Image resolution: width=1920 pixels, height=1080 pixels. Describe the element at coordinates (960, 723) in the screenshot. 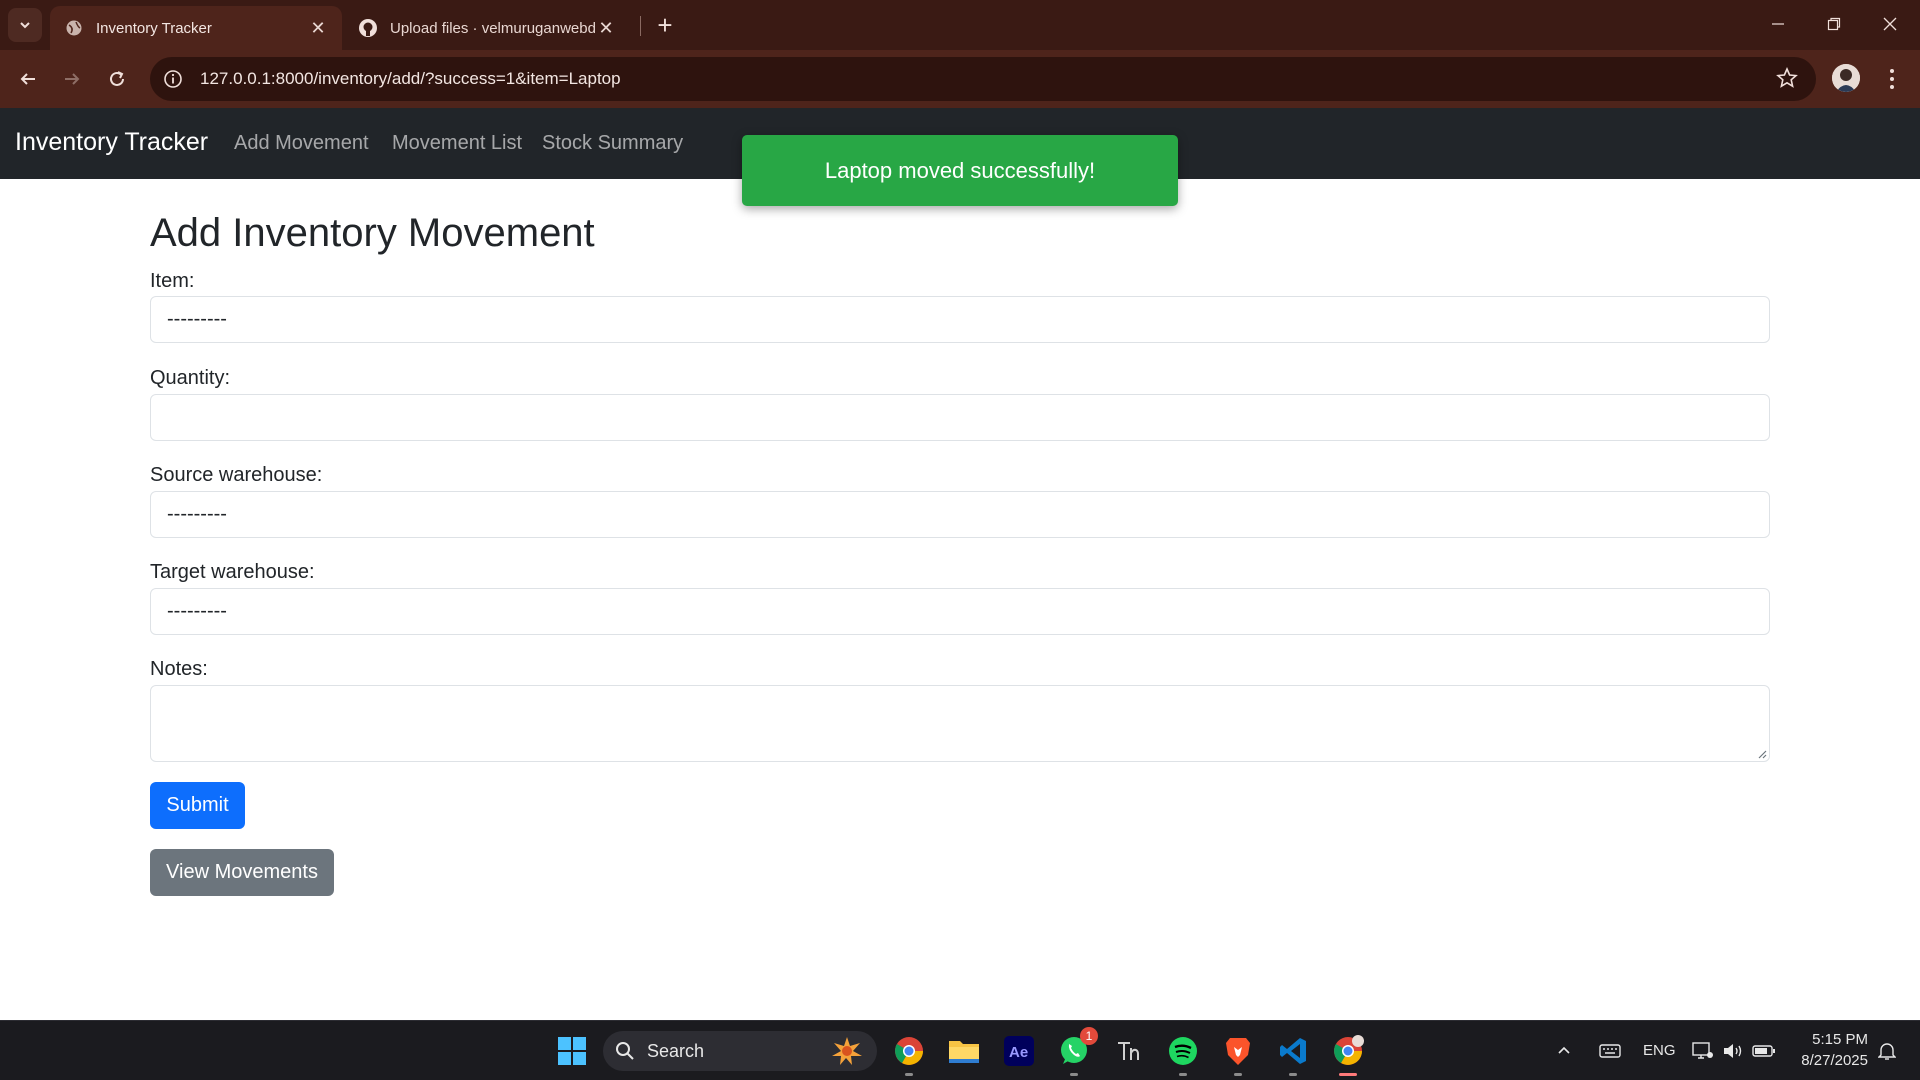

I see `notes-textarea` at that location.